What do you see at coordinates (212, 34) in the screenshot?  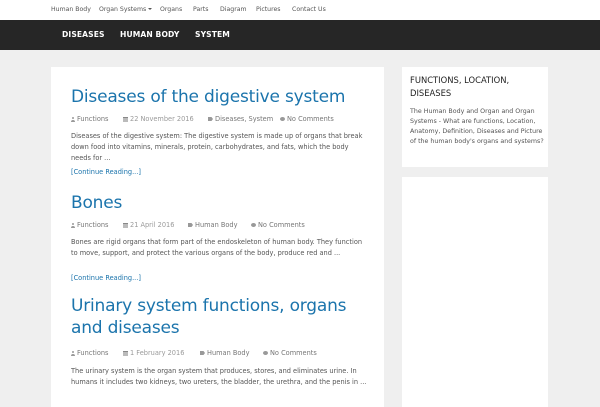 I see `main-nav-system: SYSTEM` at bounding box center [212, 34].